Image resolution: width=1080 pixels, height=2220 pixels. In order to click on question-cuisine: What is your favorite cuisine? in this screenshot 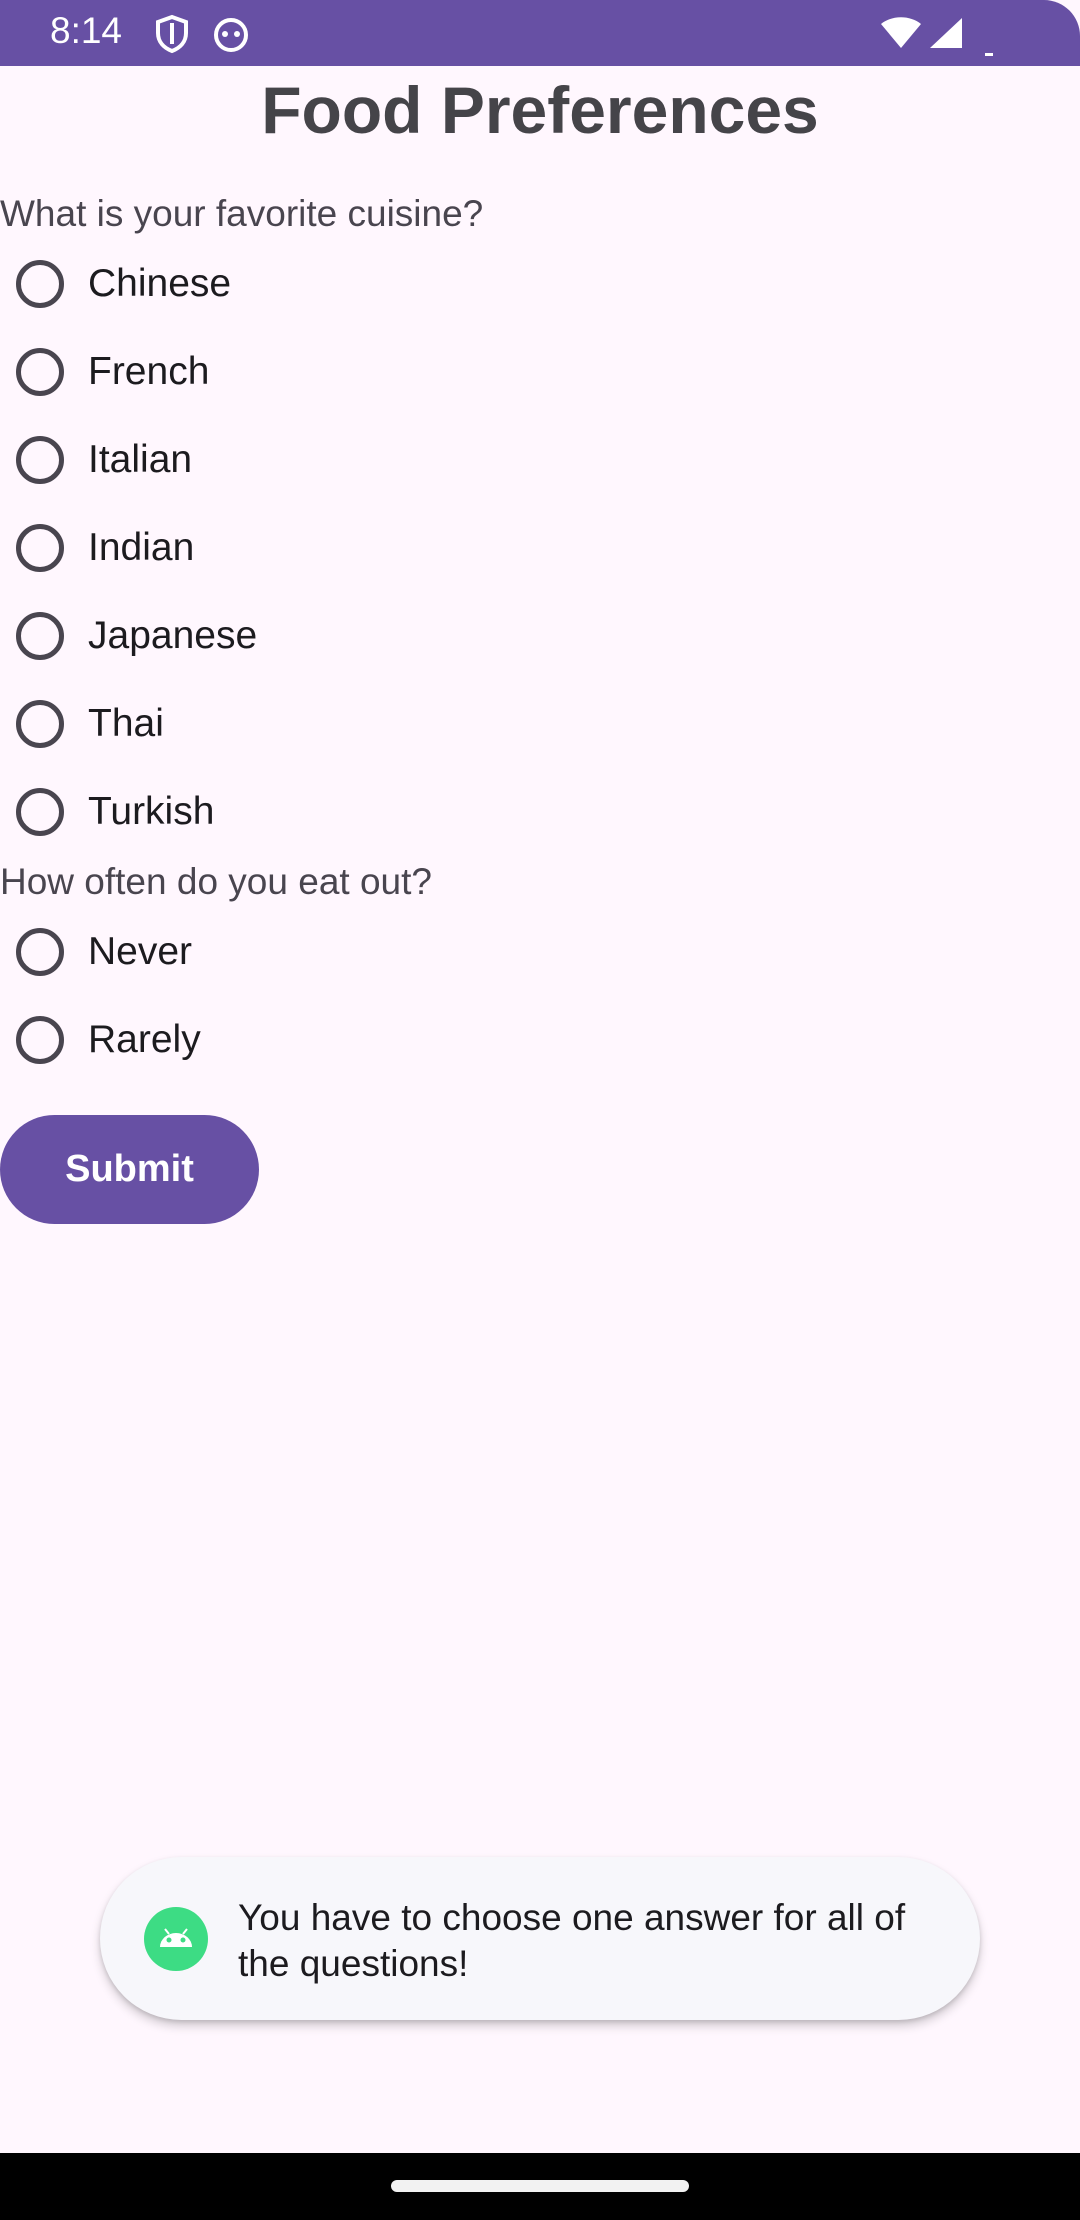, I will do `click(242, 213)`.